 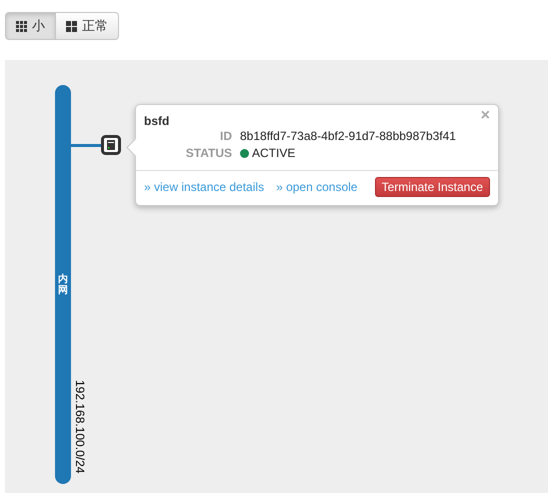 I want to click on connector-line, so click(x=86, y=145).